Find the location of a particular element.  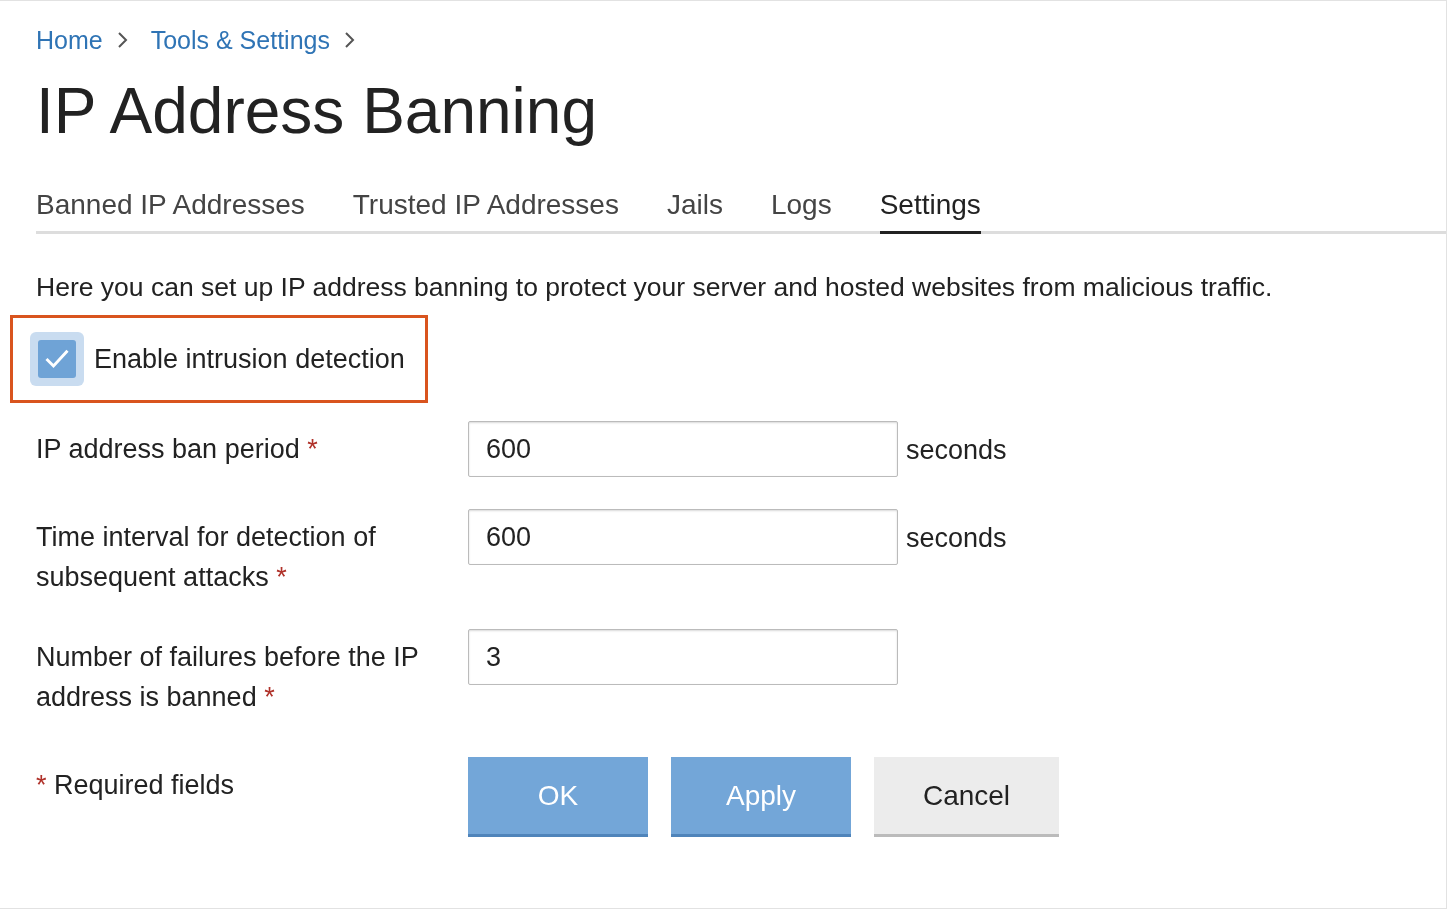

field-label: IP address ban period * is located at coordinates (177, 449).